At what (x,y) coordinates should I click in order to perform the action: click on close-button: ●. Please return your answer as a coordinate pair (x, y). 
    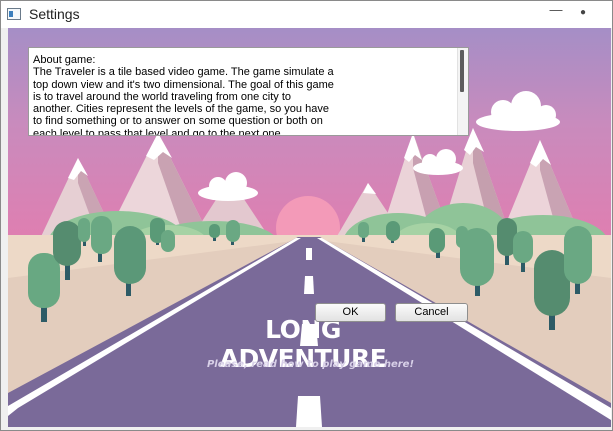
    Looking at the image, I should click on (583, 14).